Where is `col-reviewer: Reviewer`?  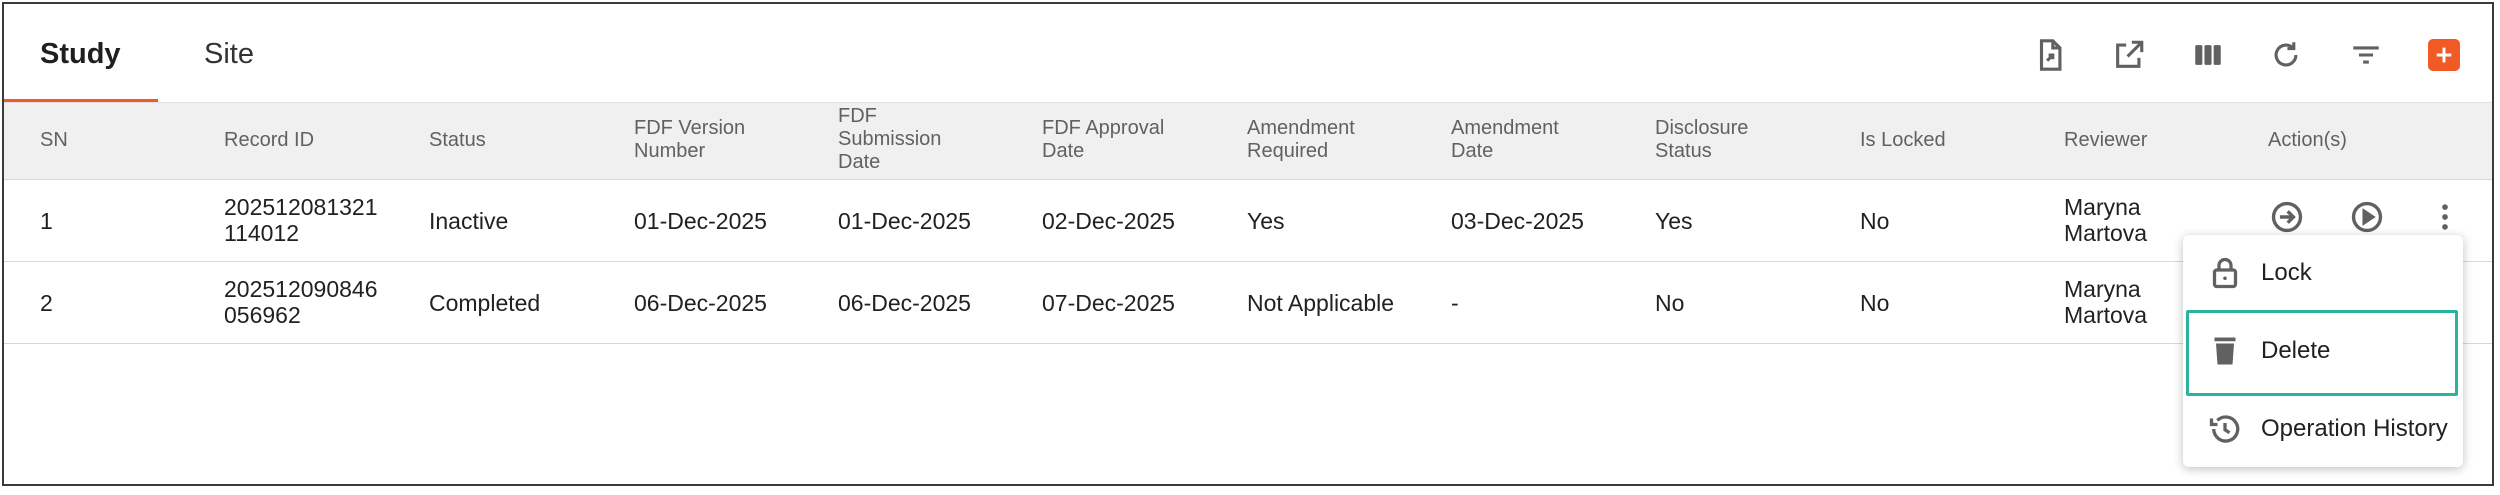
col-reviewer: Reviewer is located at coordinates (2105, 140).